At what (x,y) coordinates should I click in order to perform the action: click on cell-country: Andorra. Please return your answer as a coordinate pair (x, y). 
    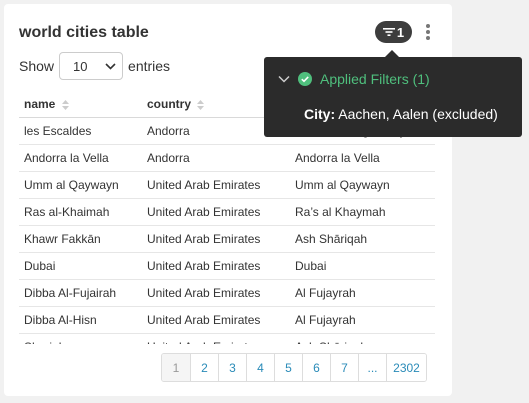
    Looking at the image, I should click on (216, 158).